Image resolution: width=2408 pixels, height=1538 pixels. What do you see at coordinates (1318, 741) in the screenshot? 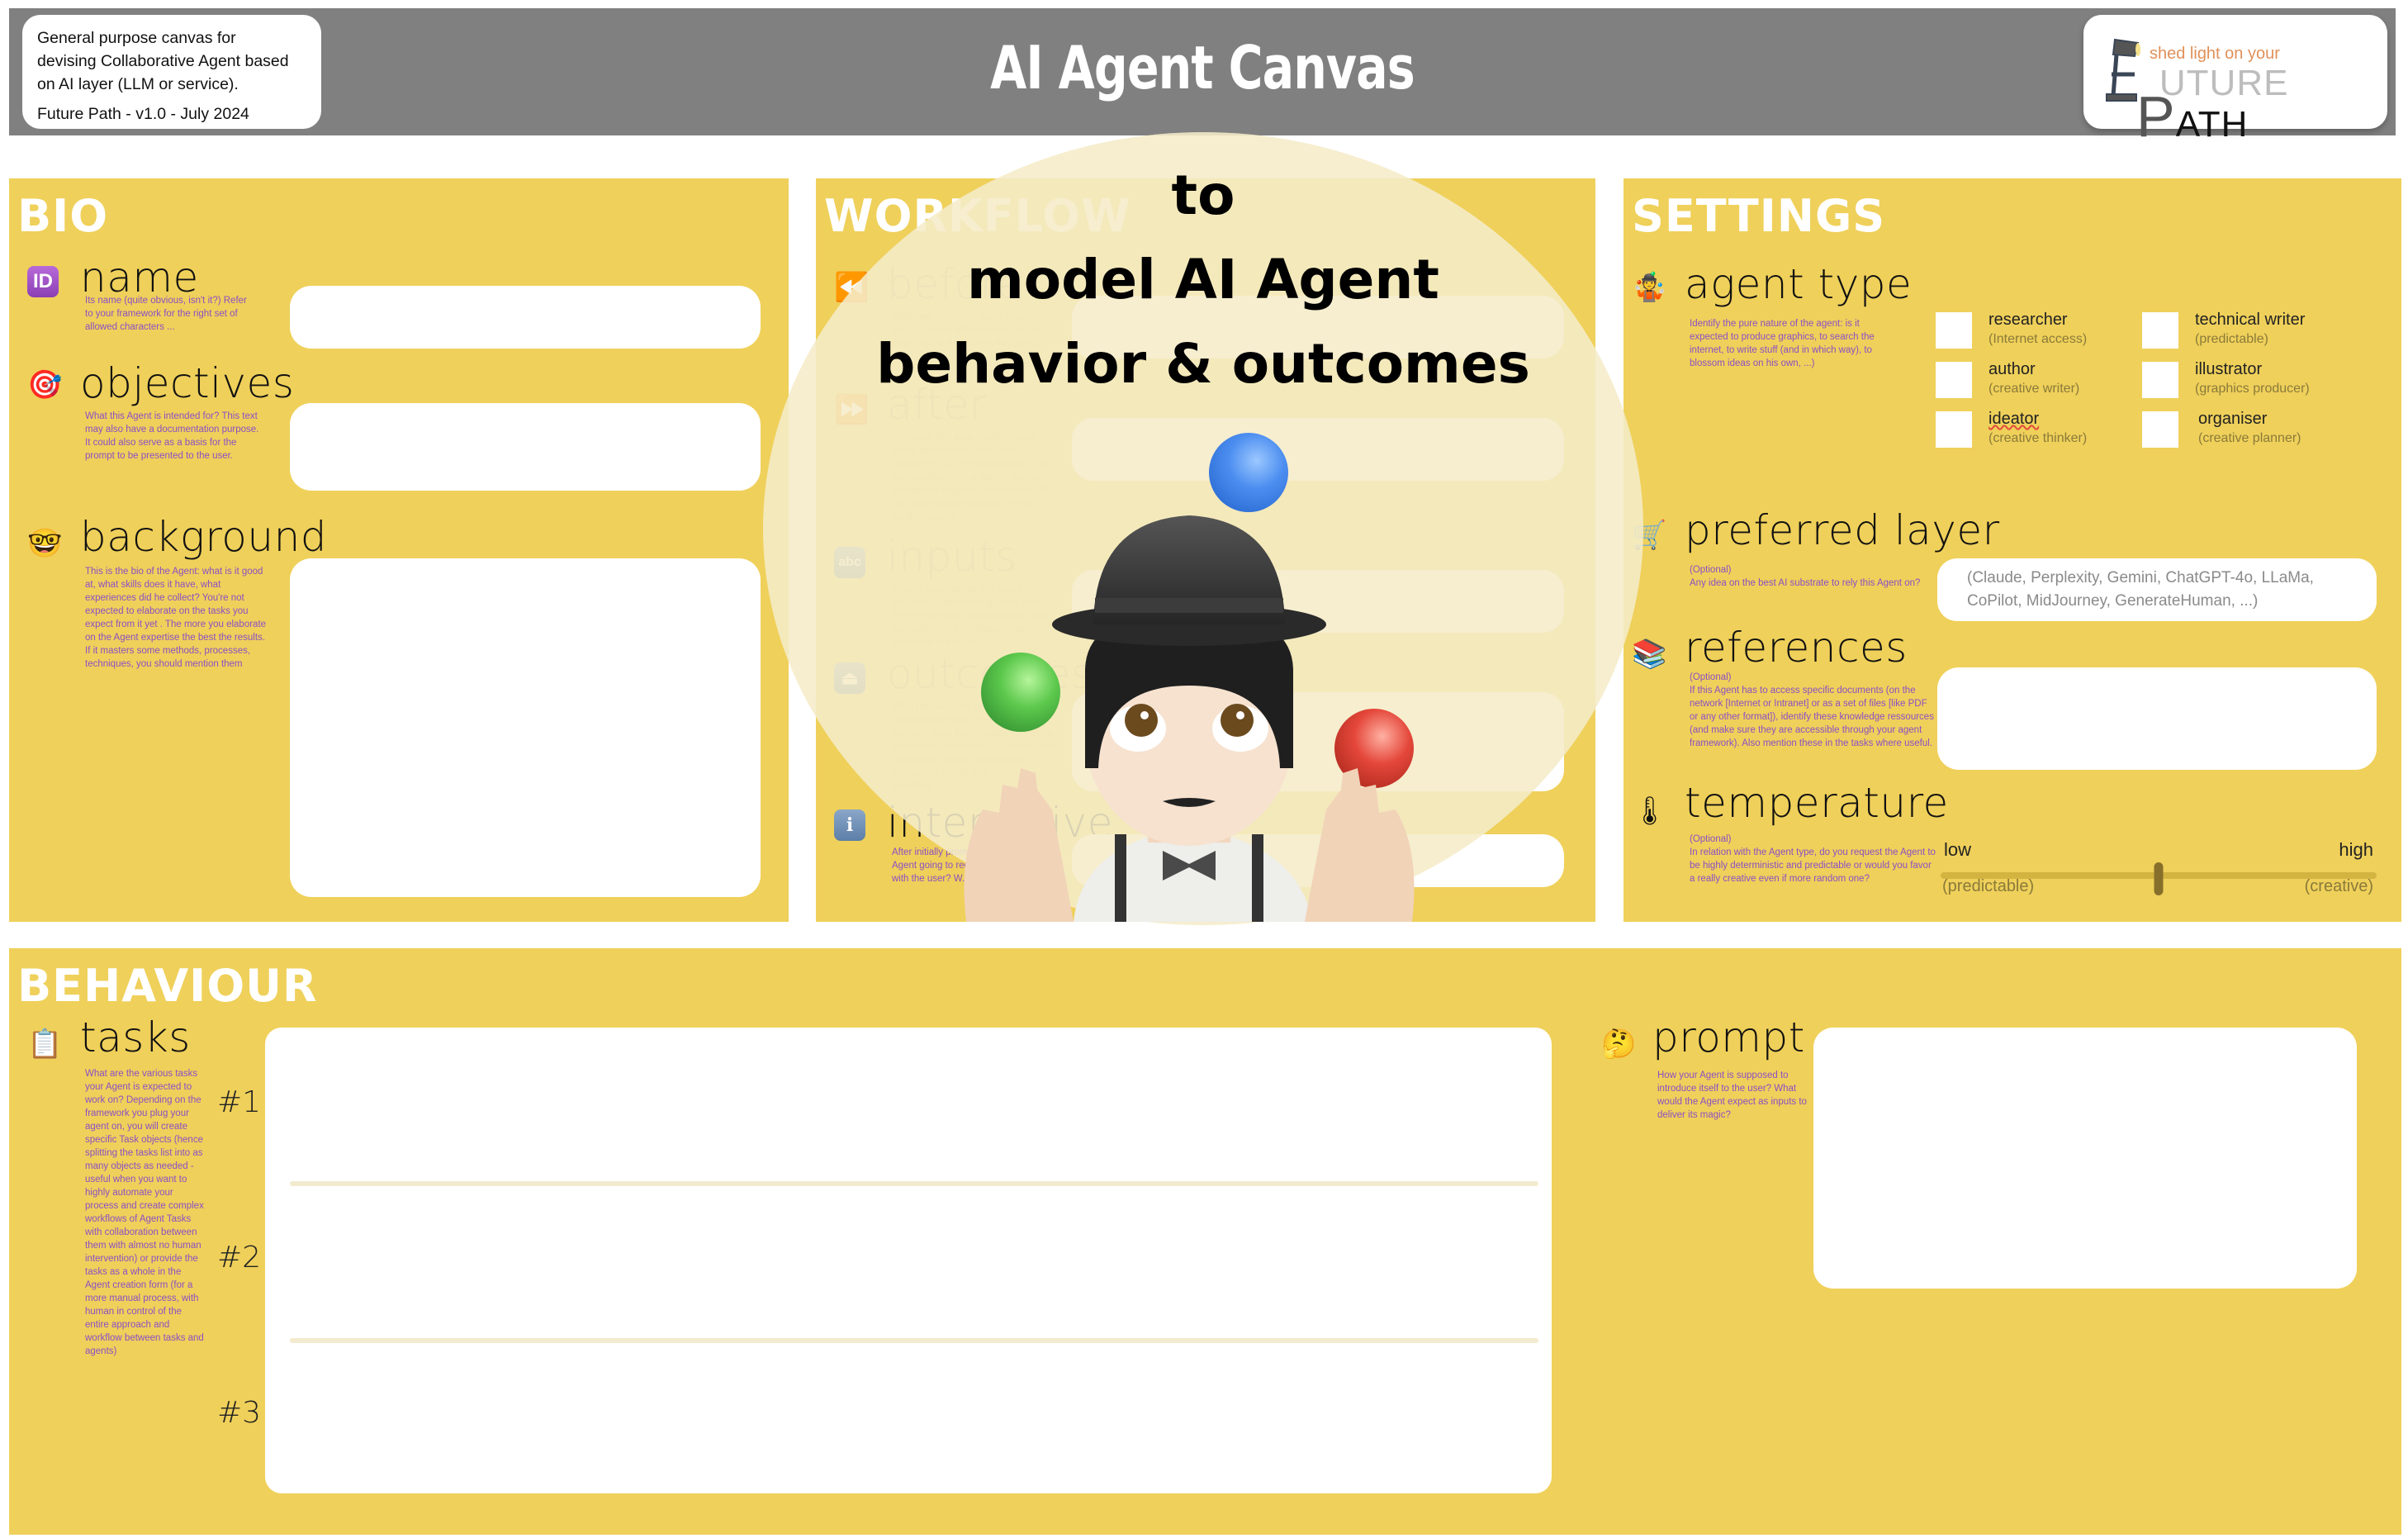
I see `outcomes-input` at bounding box center [1318, 741].